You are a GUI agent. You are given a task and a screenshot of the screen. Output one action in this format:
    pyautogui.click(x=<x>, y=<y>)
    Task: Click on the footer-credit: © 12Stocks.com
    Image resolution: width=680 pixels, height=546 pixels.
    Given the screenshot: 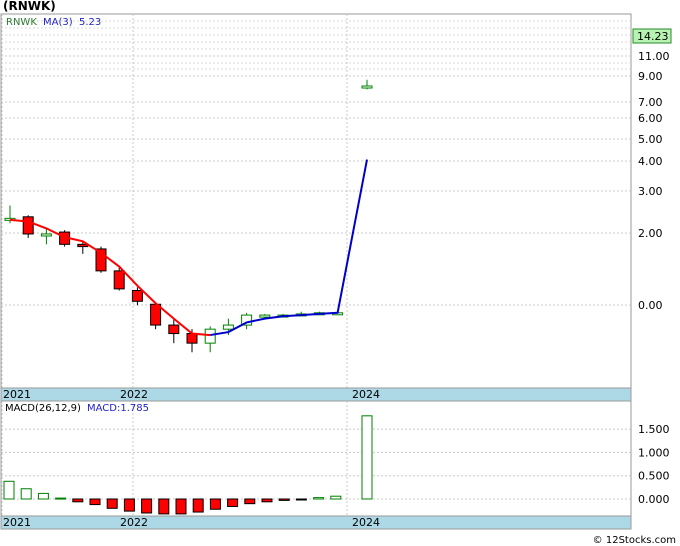 What is the action you would take?
    pyautogui.click(x=634, y=540)
    